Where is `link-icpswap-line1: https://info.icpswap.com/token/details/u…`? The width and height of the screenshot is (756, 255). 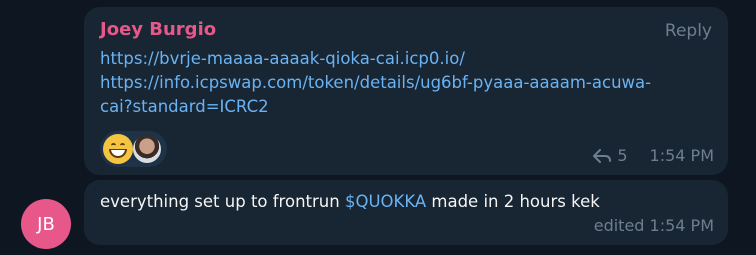
link-icpswap-line1: https://info.icpswap.com/token/details/u… is located at coordinates (406, 83).